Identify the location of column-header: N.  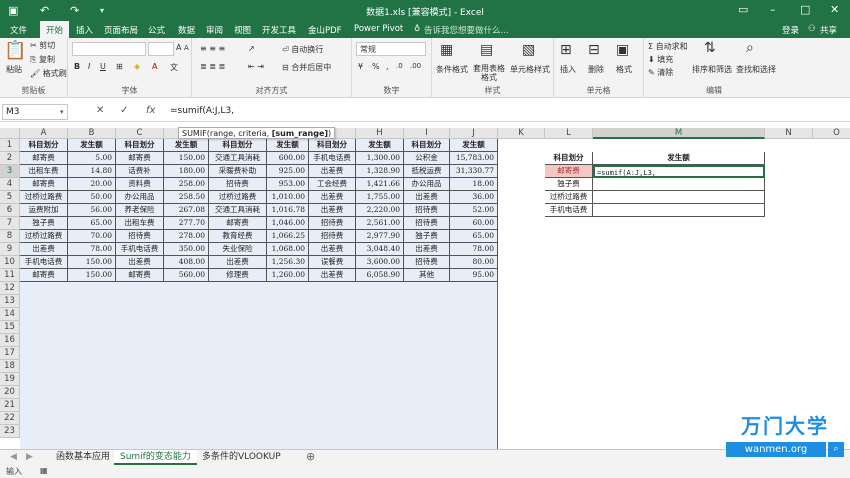
(789, 133).